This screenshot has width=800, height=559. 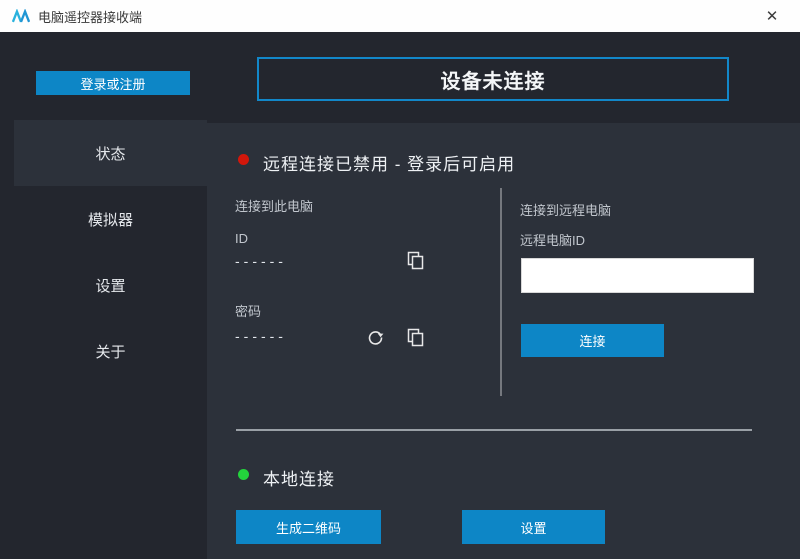 What do you see at coordinates (243, 474) in the screenshot?
I see `local-status-dot` at bounding box center [243, 474].